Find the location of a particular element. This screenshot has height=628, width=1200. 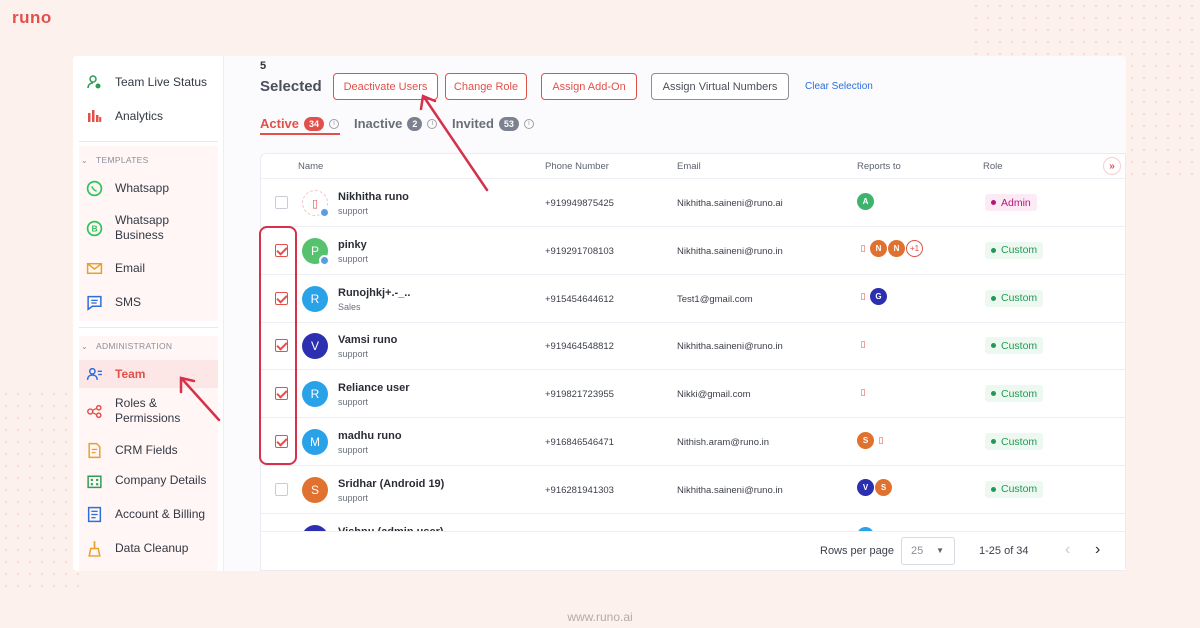

reports-to-avatars: A is located at coordinates (866, 201).